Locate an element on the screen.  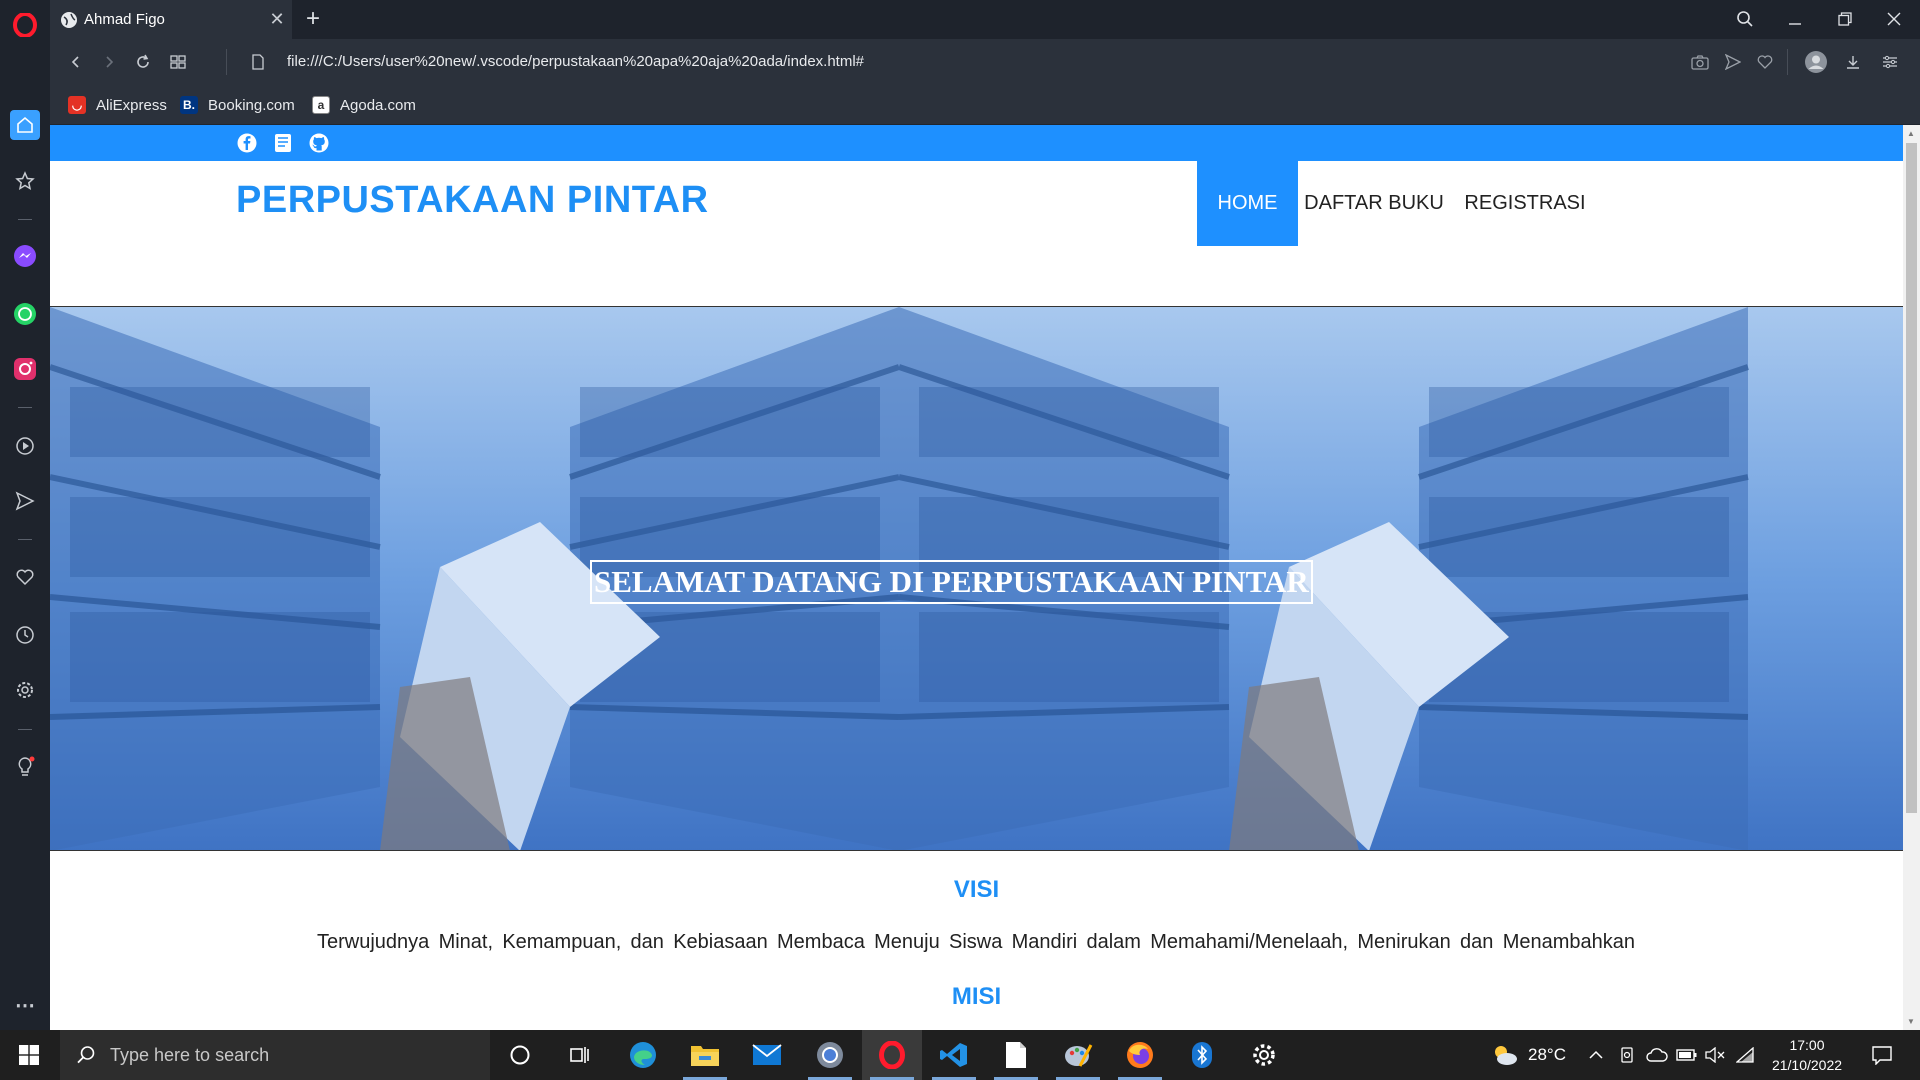
chrome-icon is located at coordinates (830, 1055).